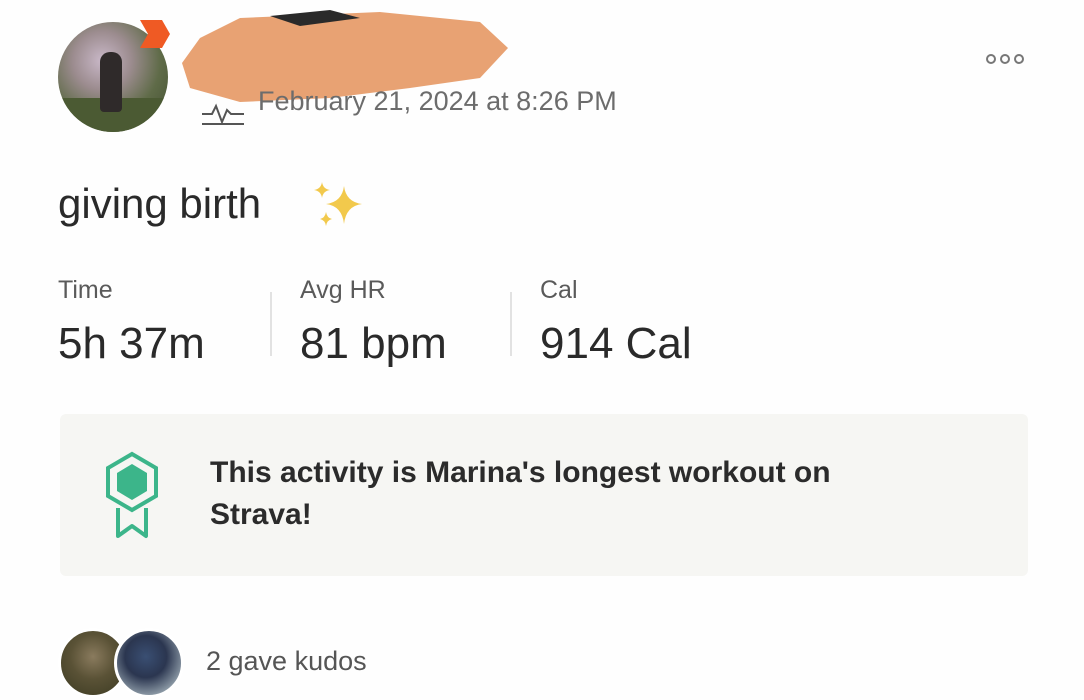 The height and width of the screenshot is (700, 1084). What do you see at coordinates (159, 204) in the screenshot?
I see `activity-title: giving birth` at bounding box center [159, 204].